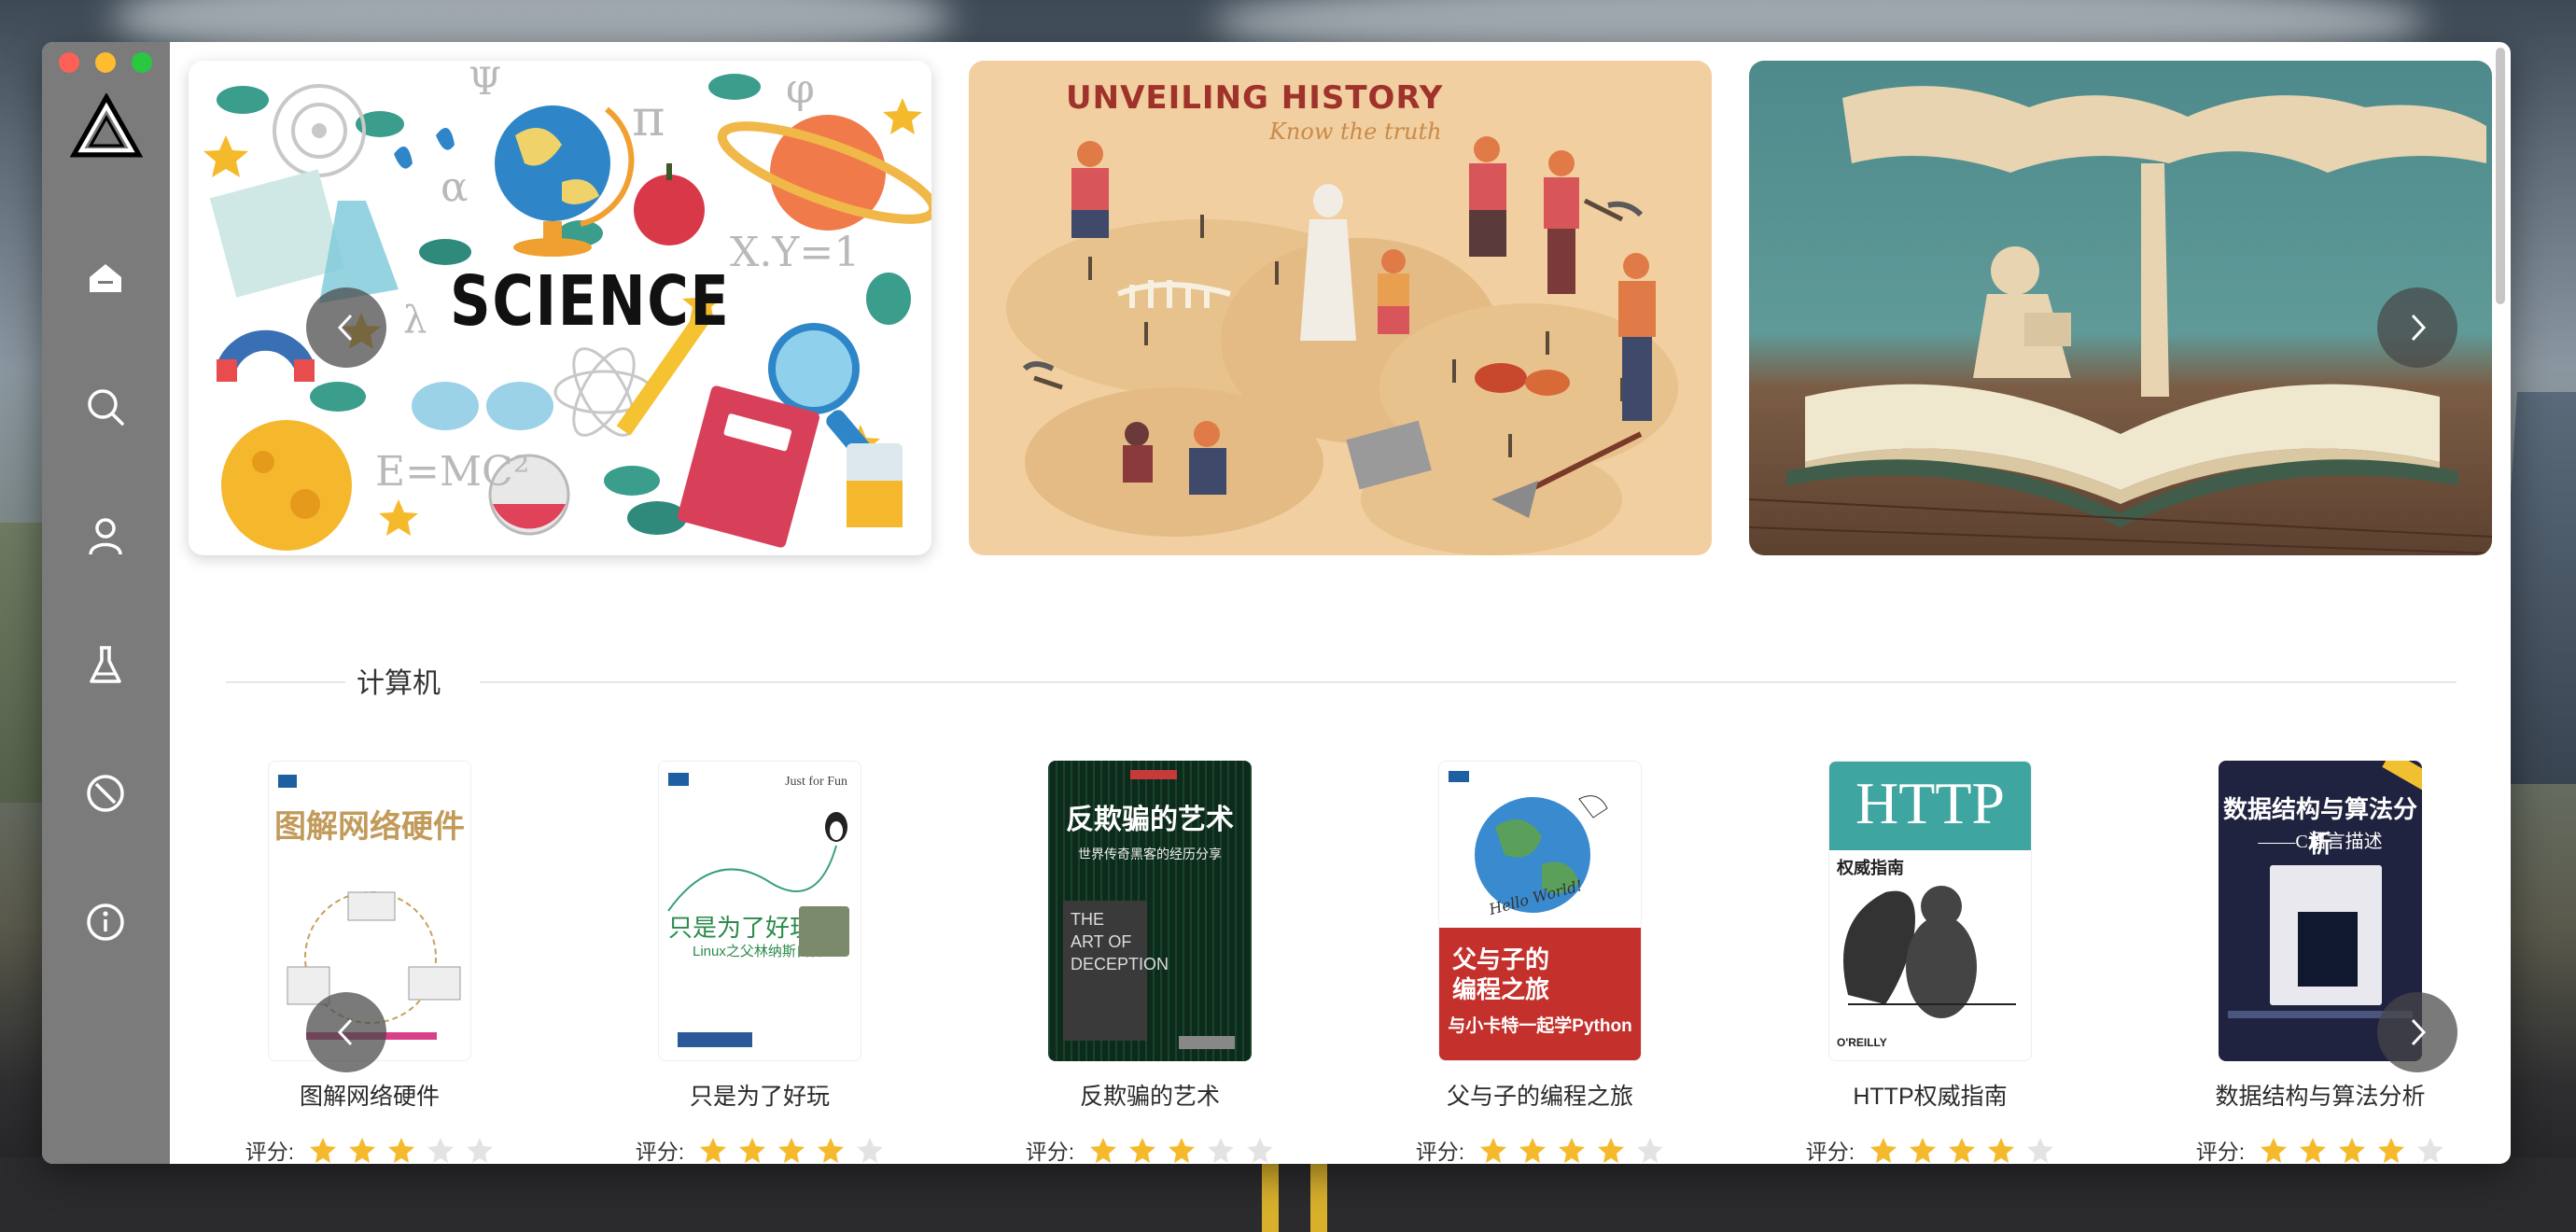 This screenshot has width=2576, height=1232. I want to click on minimize-button, so click(105, 62).